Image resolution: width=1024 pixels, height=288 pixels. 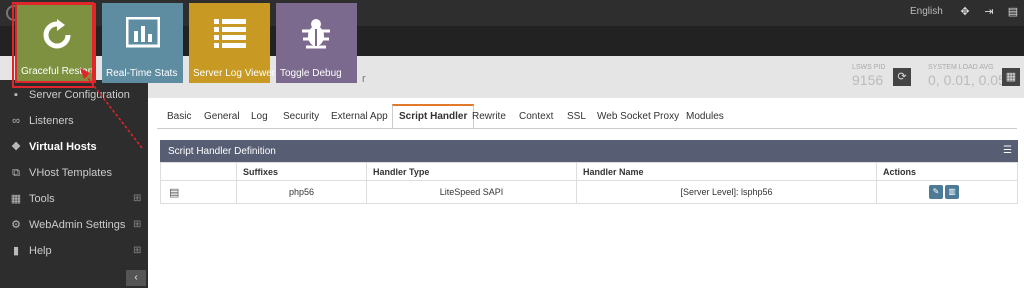 I want to click on tab-log: Log, so click(x=259, y=117).